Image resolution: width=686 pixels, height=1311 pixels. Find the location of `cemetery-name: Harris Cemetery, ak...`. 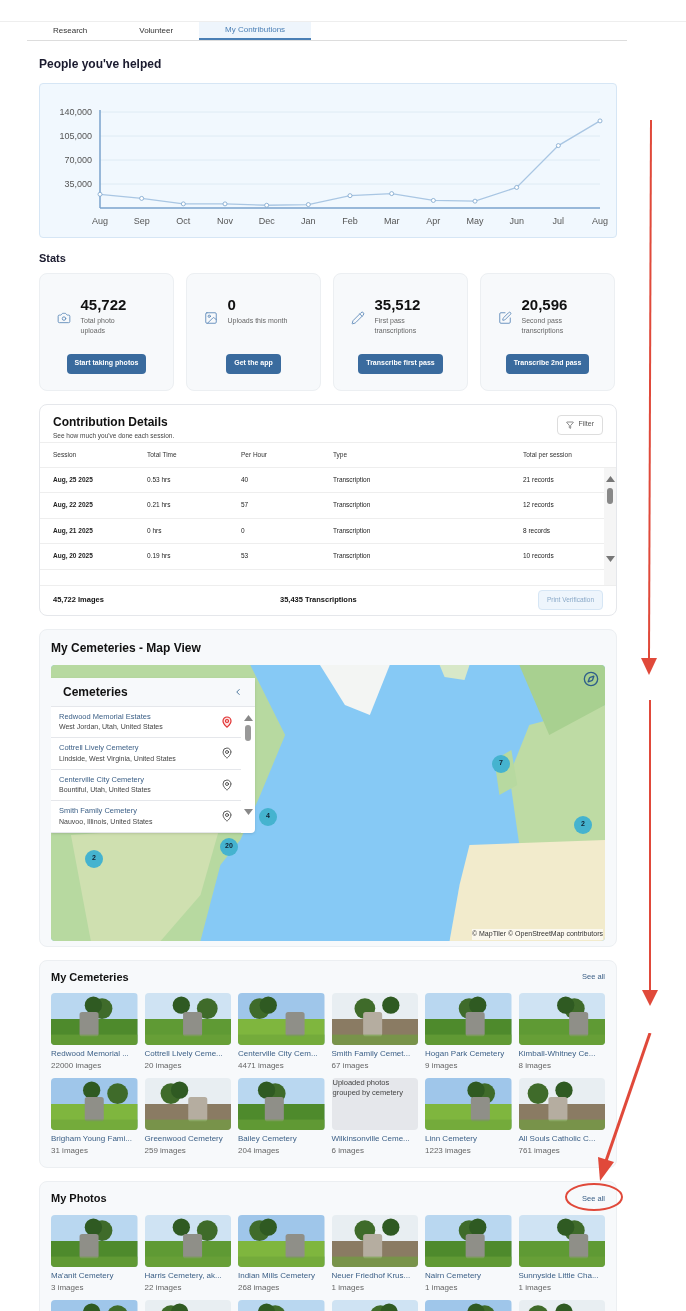

cemetery-name: Harris Cemetery, ak... is located at coordinates (187, 1275).